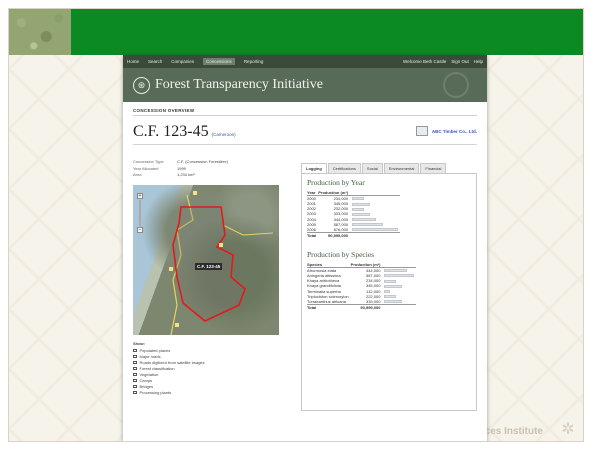 Image resolution: width=592 pixels, height=449 pixels. Describe the element at coordinates (171, 131) in the screenshot. I see `concession-title: C.F. 123-45` at that location.